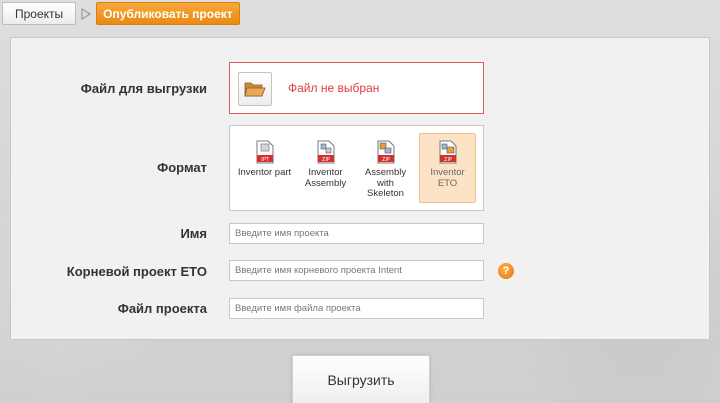 The image size is (720, 403). What do you see at coordinates (193, 233) in the screenshot?
I see `name-label: Имя` at bounding box center [193, 233].